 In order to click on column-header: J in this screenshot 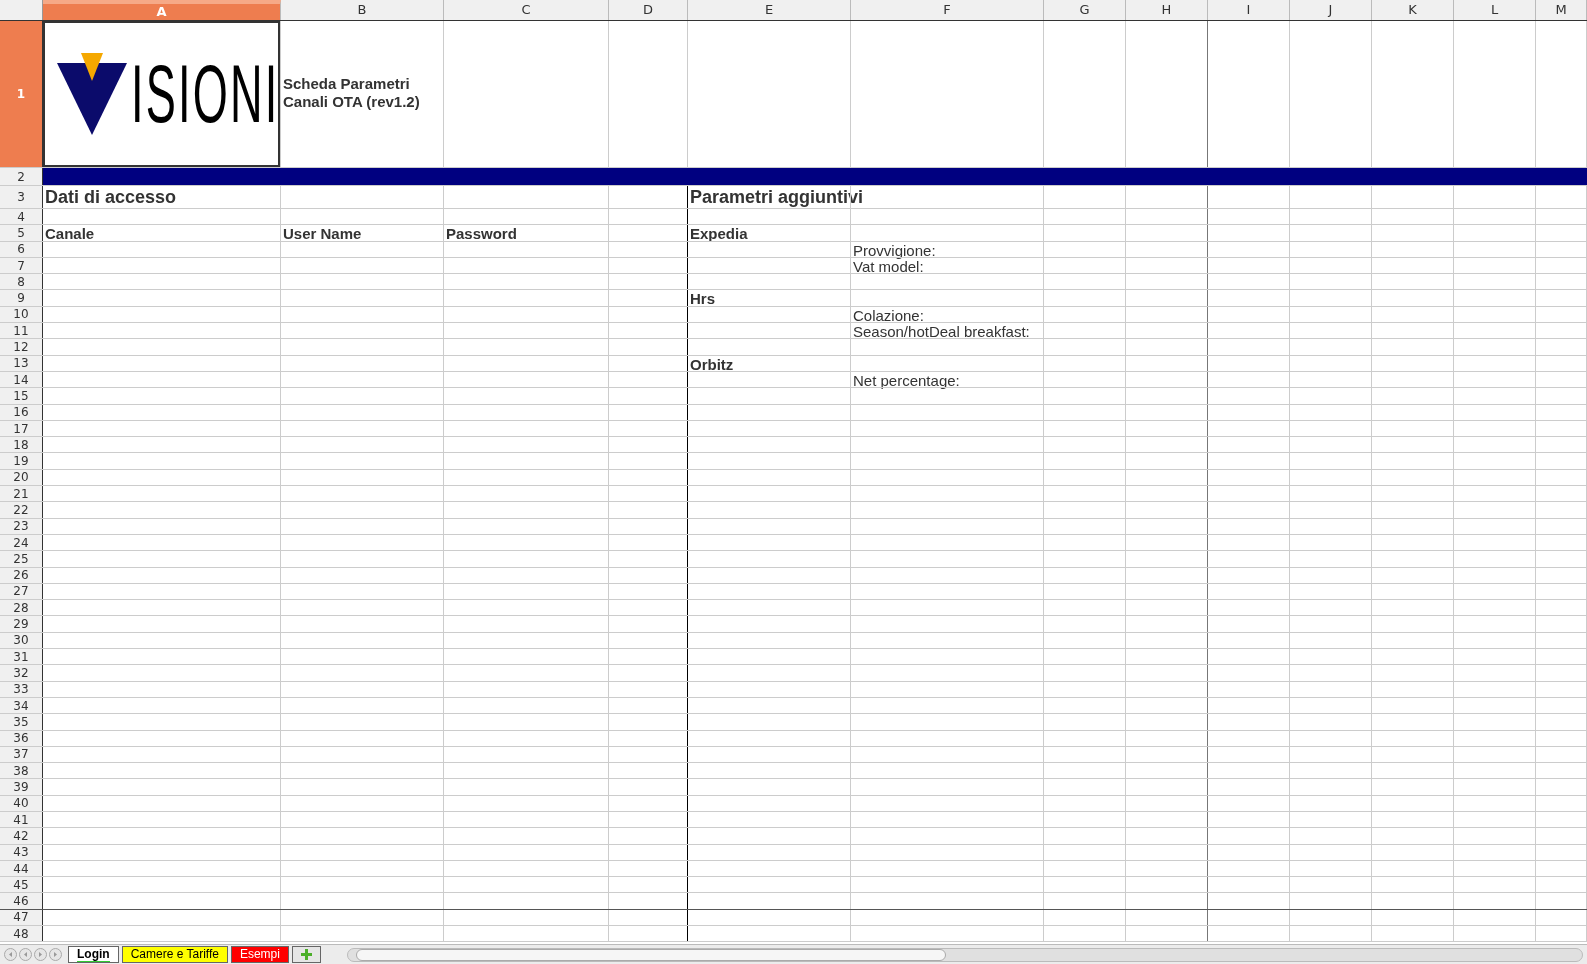, I will do `click(1331, 10)`.